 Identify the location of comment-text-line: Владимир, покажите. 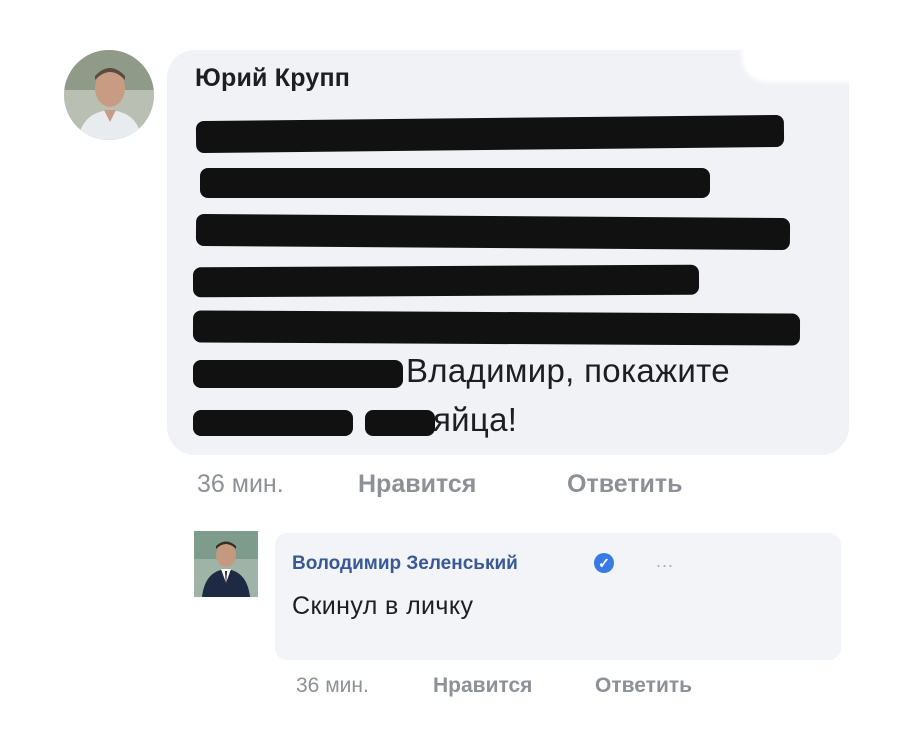
(568, 370).